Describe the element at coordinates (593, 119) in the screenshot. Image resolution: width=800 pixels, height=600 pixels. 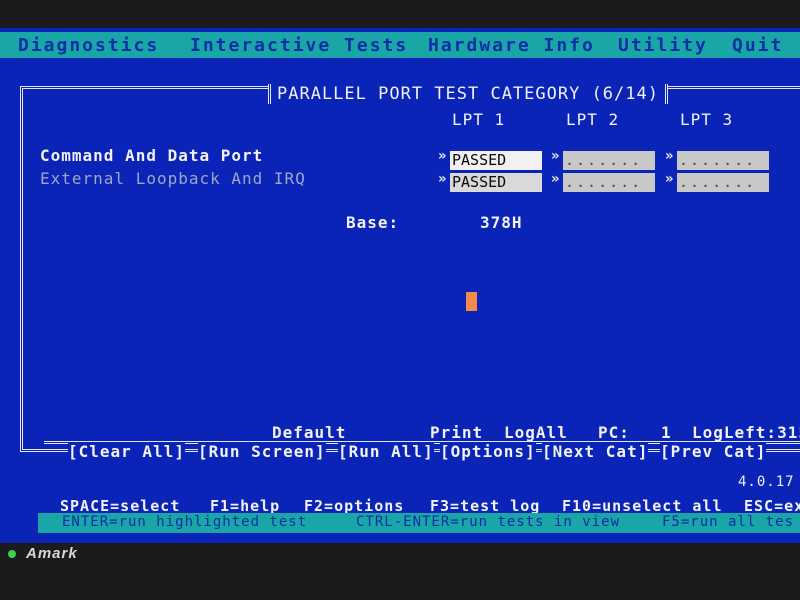
I see `column-lpt2: LPT 2` at that location.